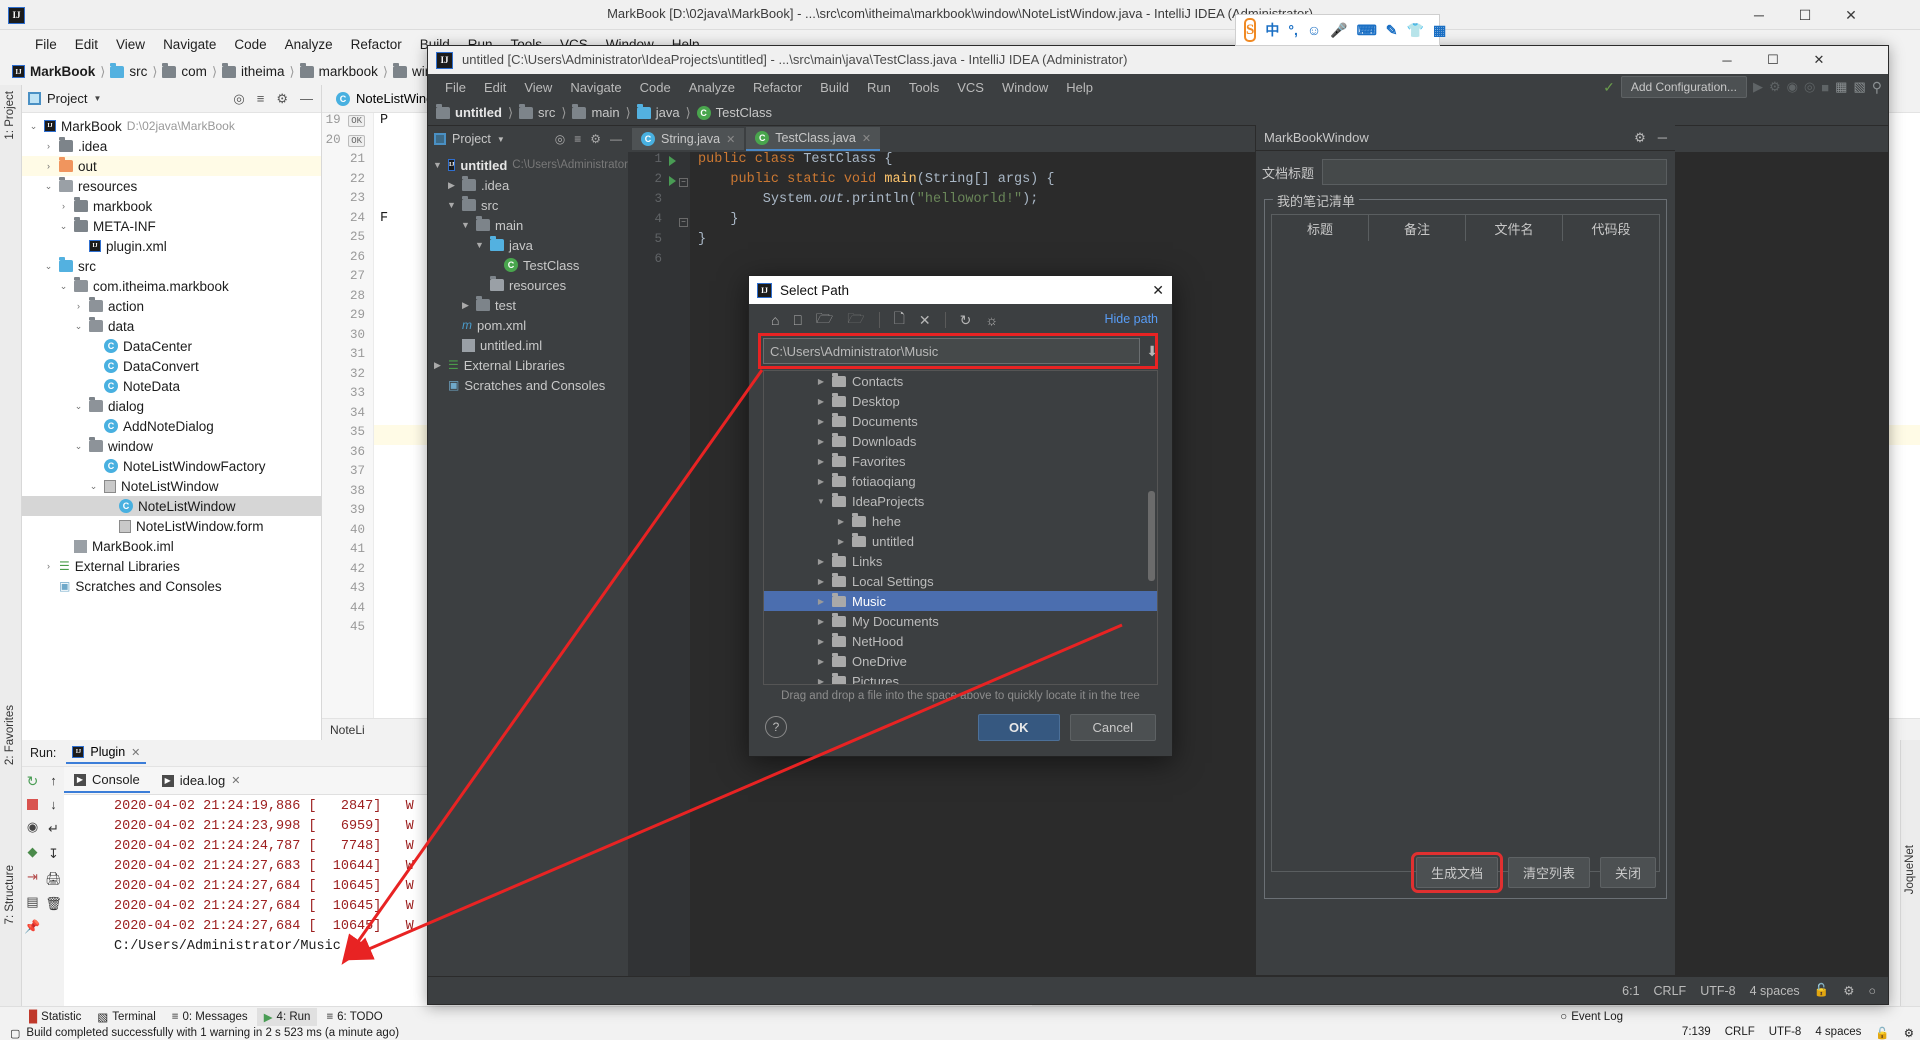  I want to click on gutter-line: 29, so click(347, 318).